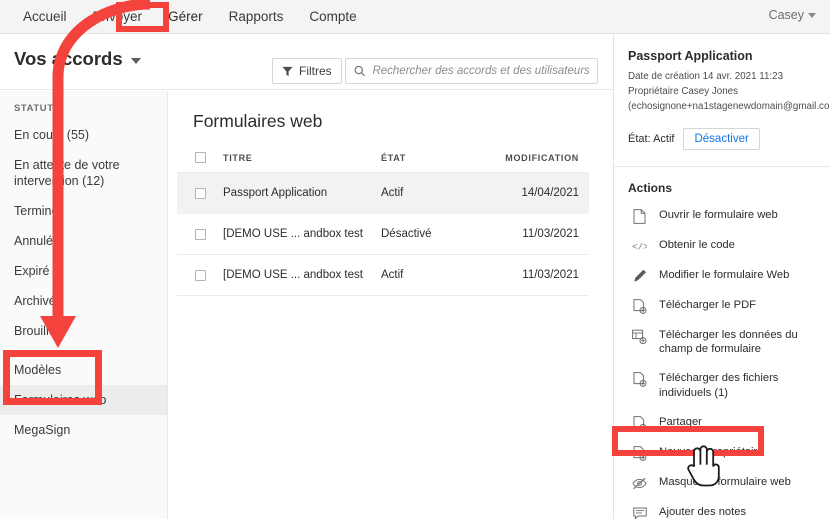  What do you see at coordinates (83, 211) in the screenshot?
I see `sidebar-item-termine: Terminé` at bounding box center [83, 211].